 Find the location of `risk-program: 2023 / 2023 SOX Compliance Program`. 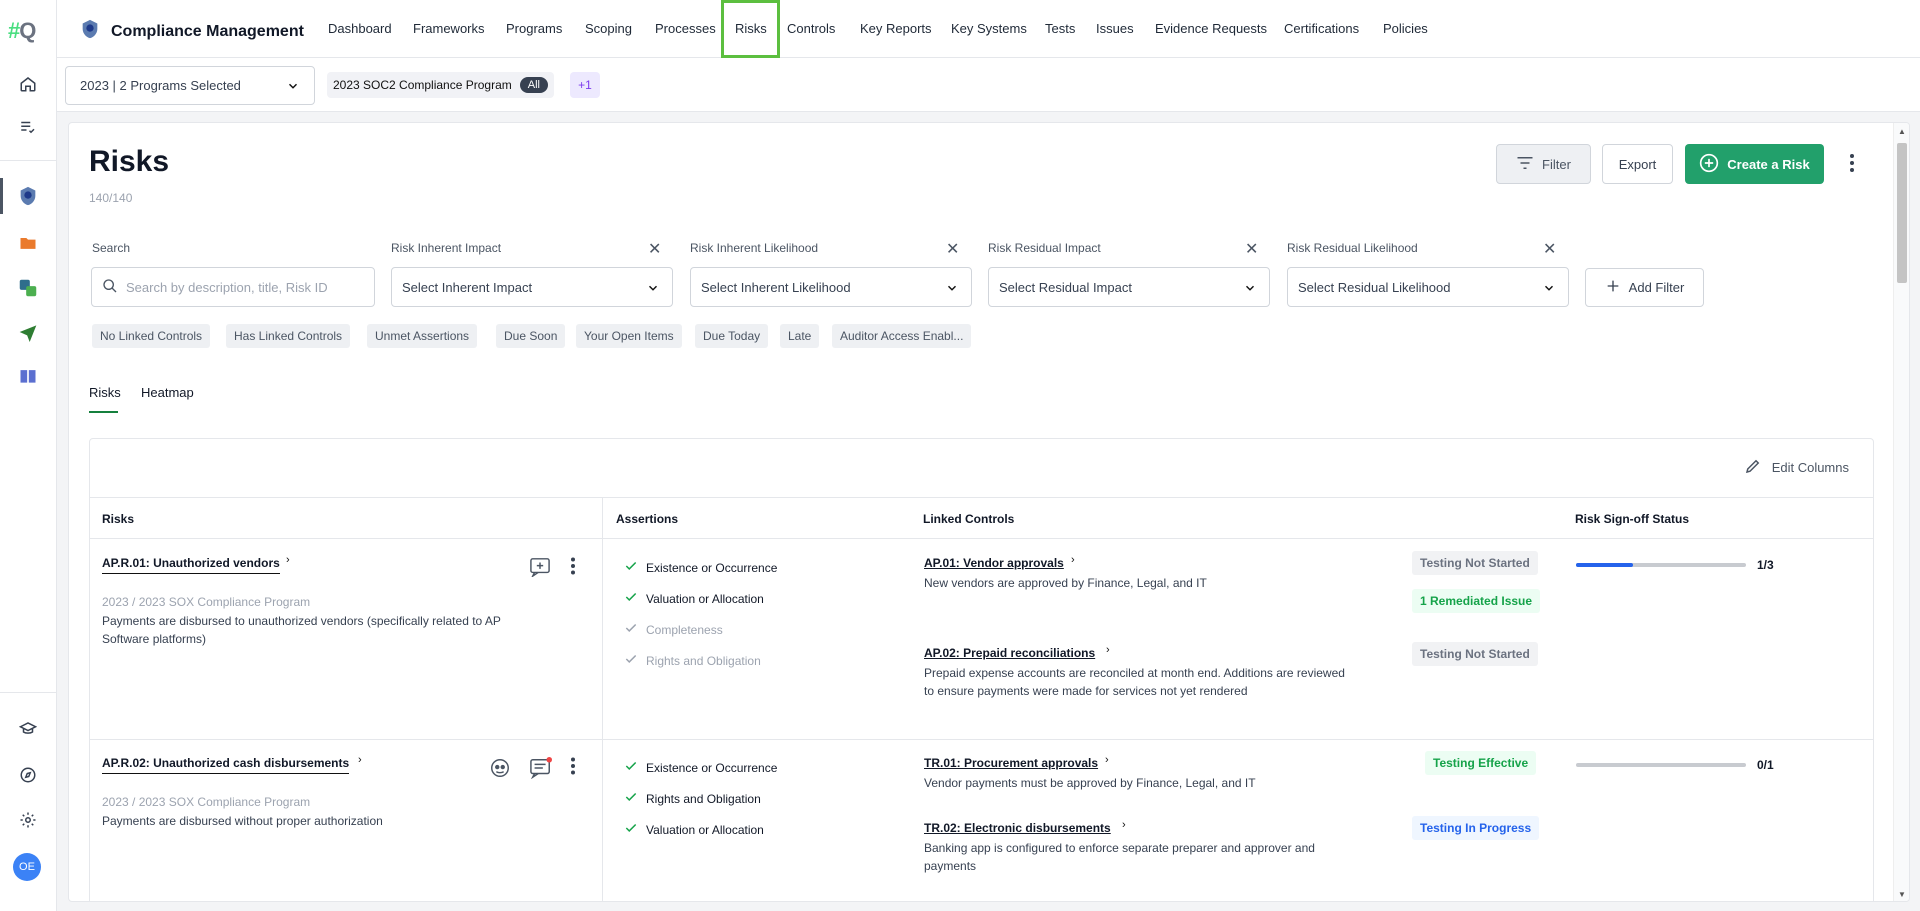

risk-program: 2023 / 2023 SOX Compliance Program is located at coordinates (206, 602).